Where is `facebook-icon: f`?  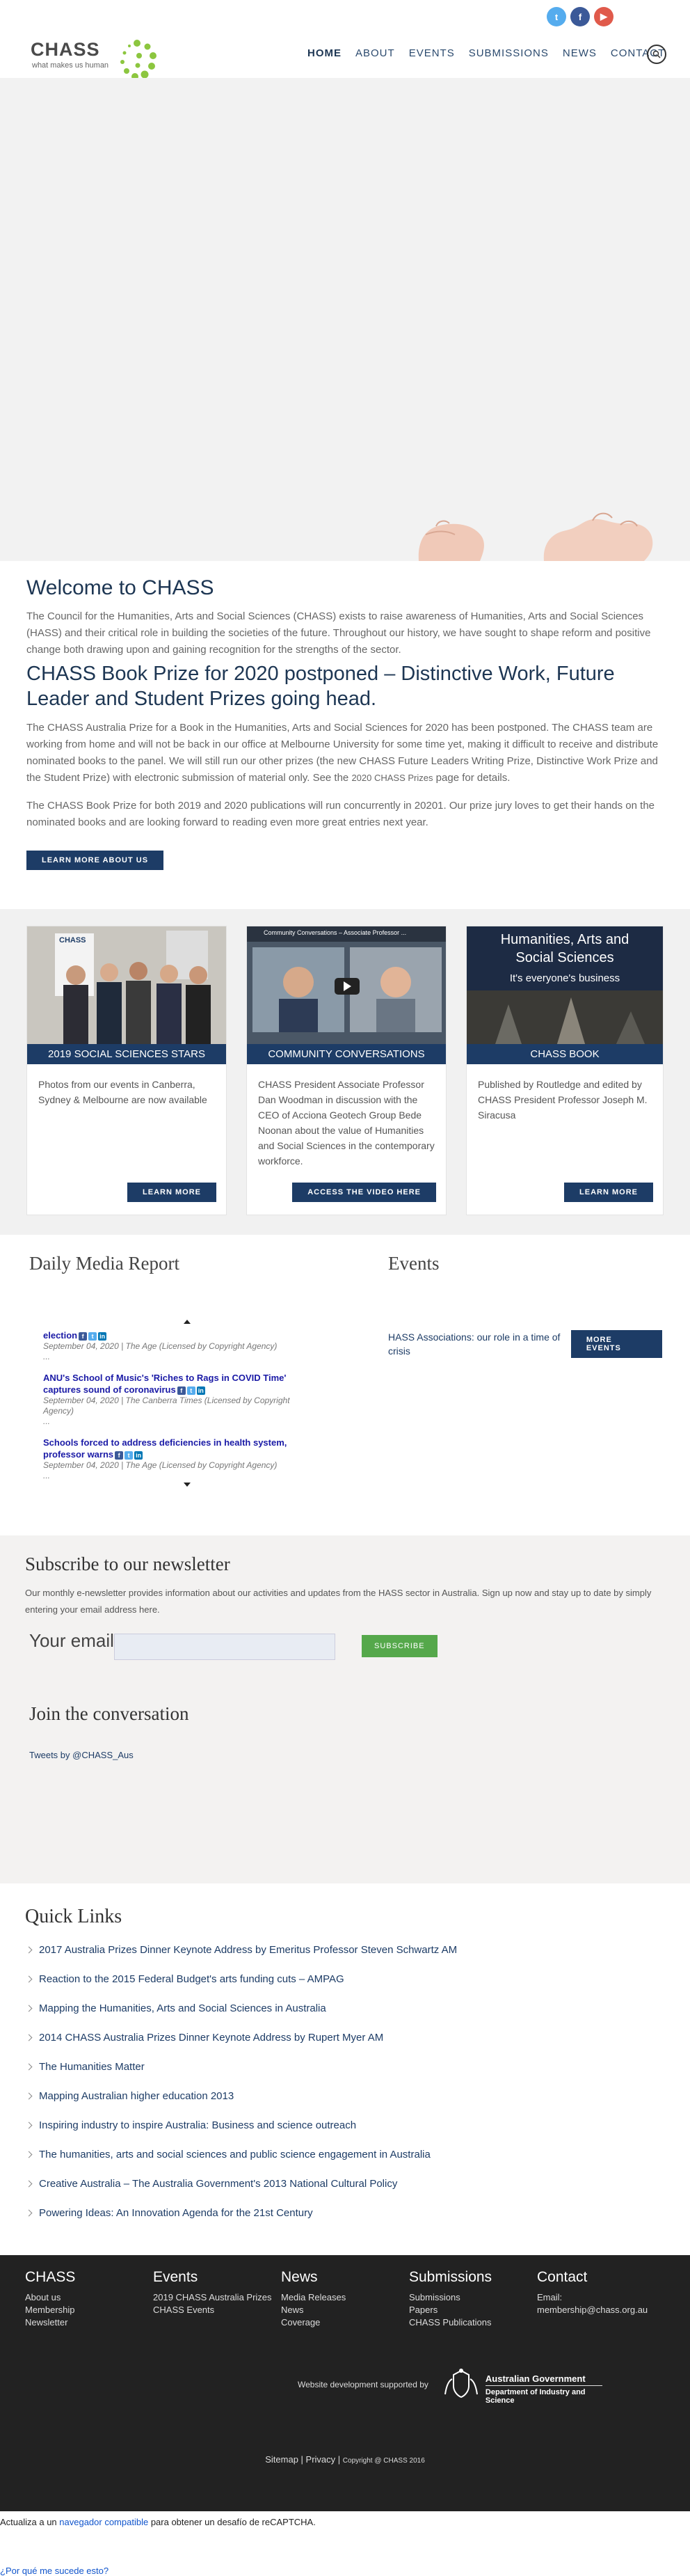 facebook-icon: f is located at coordinates (580, 16).